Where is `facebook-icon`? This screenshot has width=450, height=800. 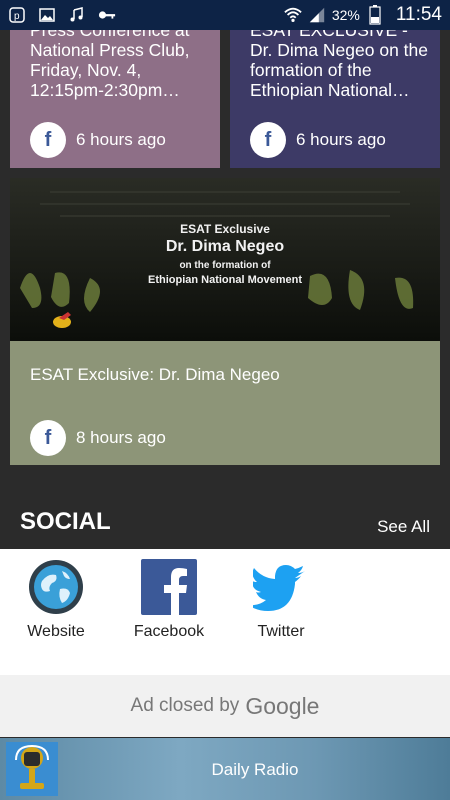
facebook-icon is located at coordinates (169, 587).